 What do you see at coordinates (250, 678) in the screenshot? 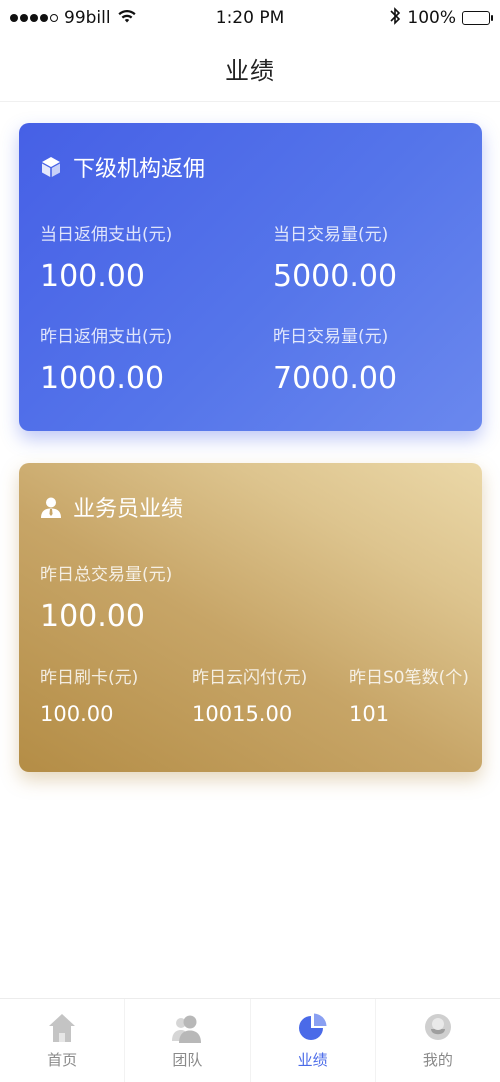
I see `metric-label: 昨日云闪付(元)` at bounding box center [250, 678].